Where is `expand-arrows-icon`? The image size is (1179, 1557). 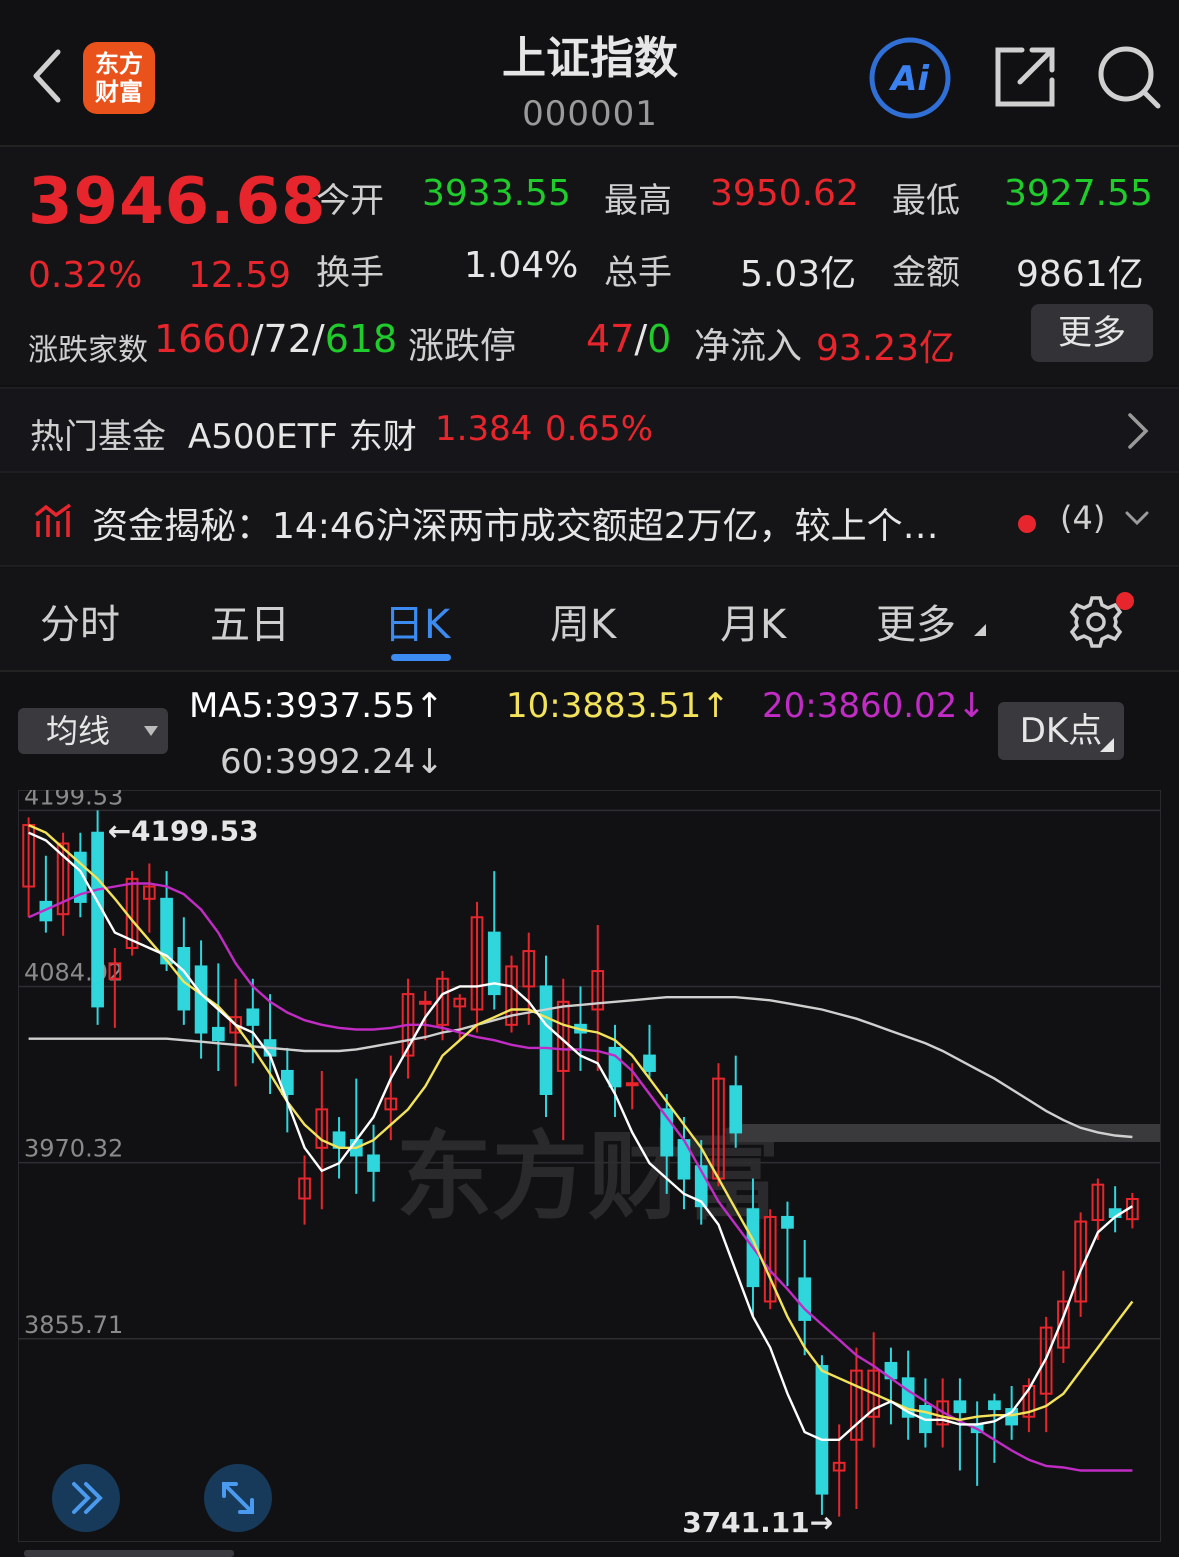 expand-arrows-icon is located at coordinates (238, 1498).